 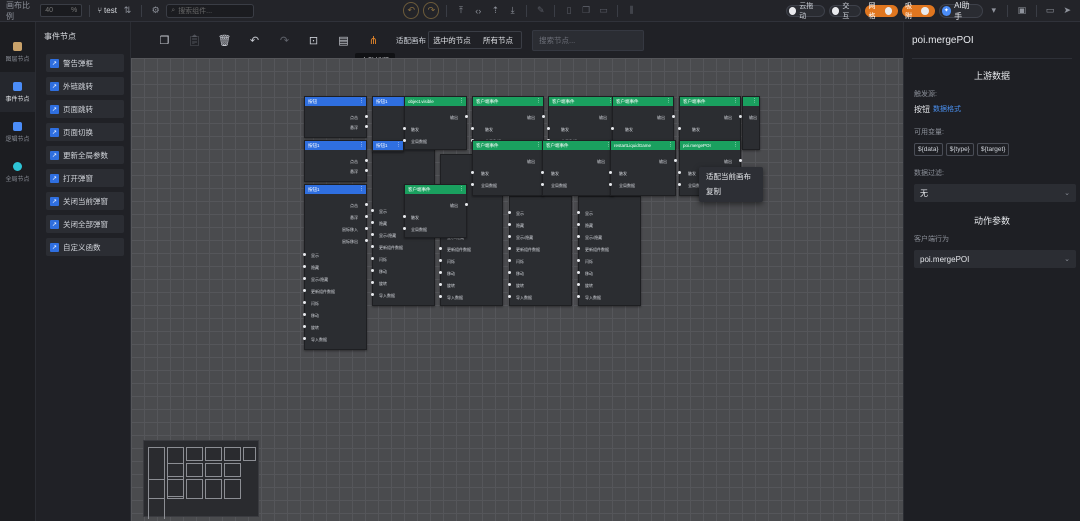 I want to click on grid-toggle: 网格, so click(x=882, y=11).